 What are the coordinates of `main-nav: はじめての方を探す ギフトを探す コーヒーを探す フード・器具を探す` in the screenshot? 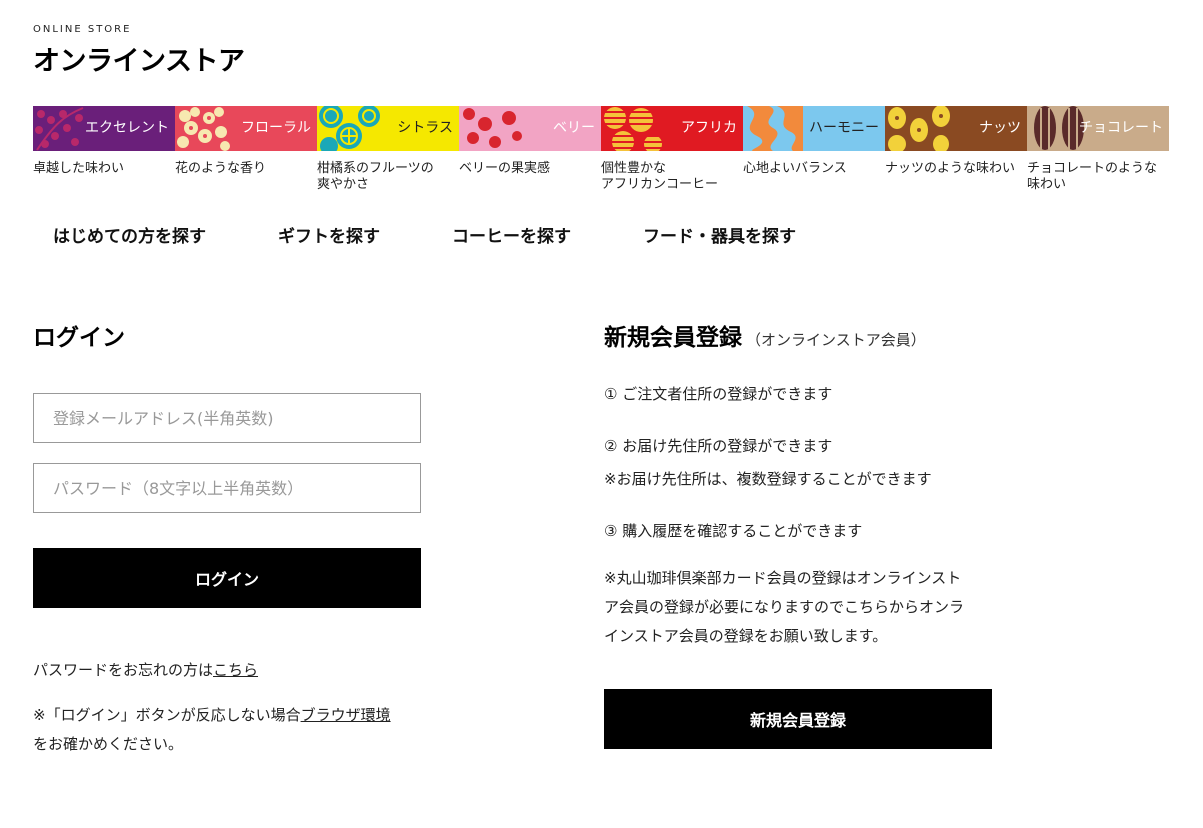 It's located at (460, 234).